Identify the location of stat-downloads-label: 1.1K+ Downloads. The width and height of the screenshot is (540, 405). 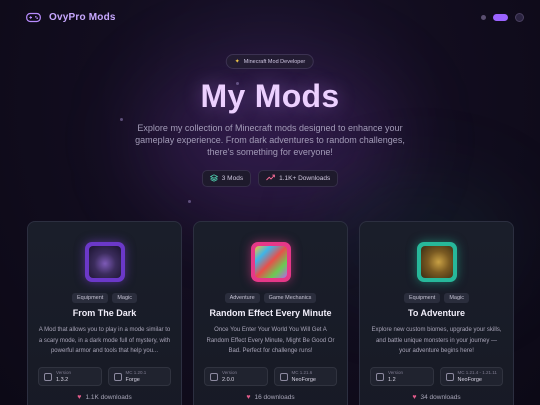
(305, 178).